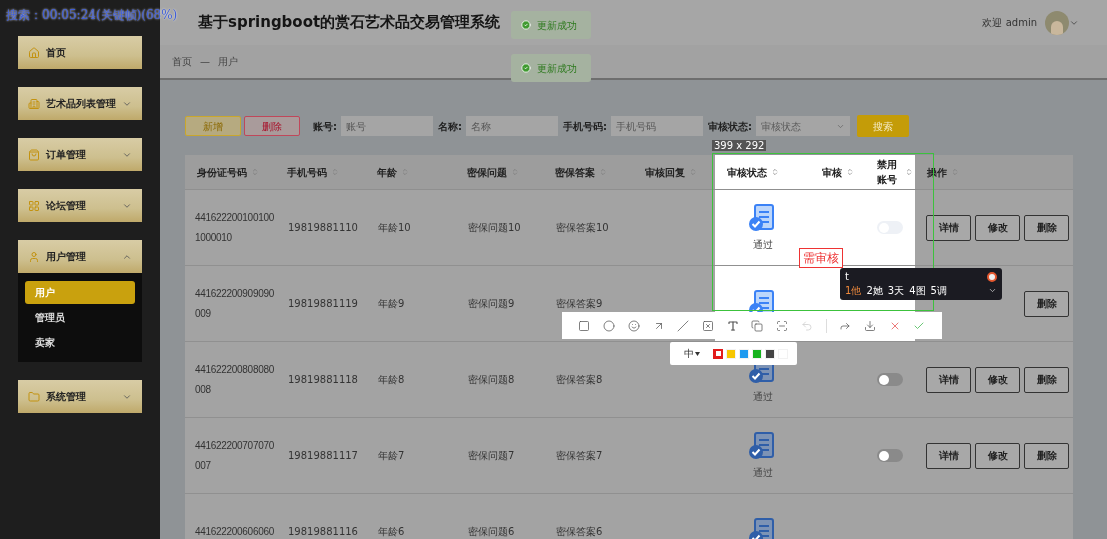  I want to click on search-field: 账号, so click(387, 126).